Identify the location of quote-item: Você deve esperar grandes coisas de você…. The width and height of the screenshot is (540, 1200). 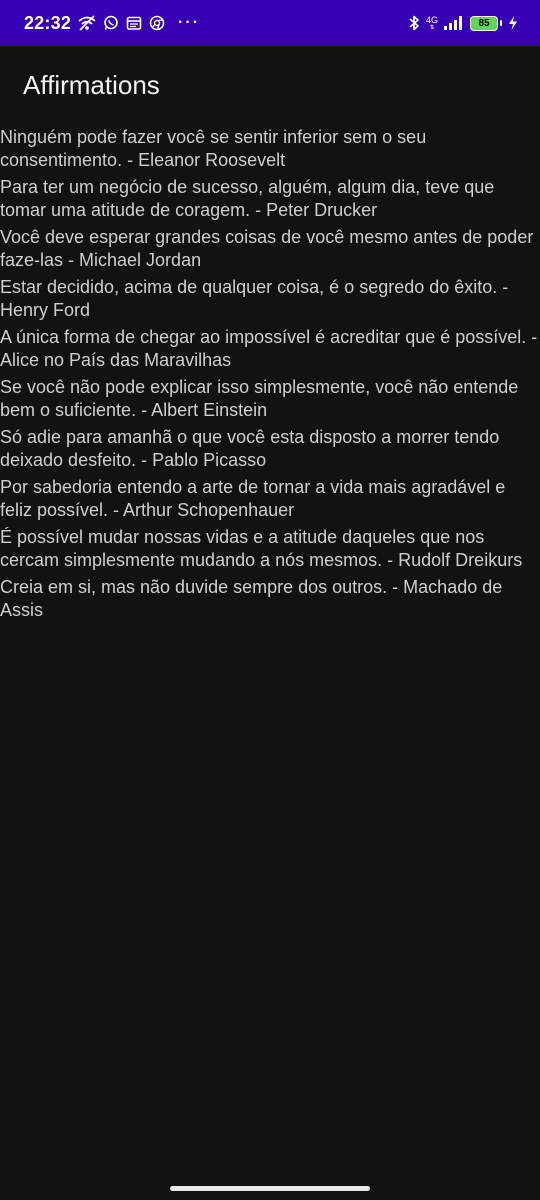
(267, 248).